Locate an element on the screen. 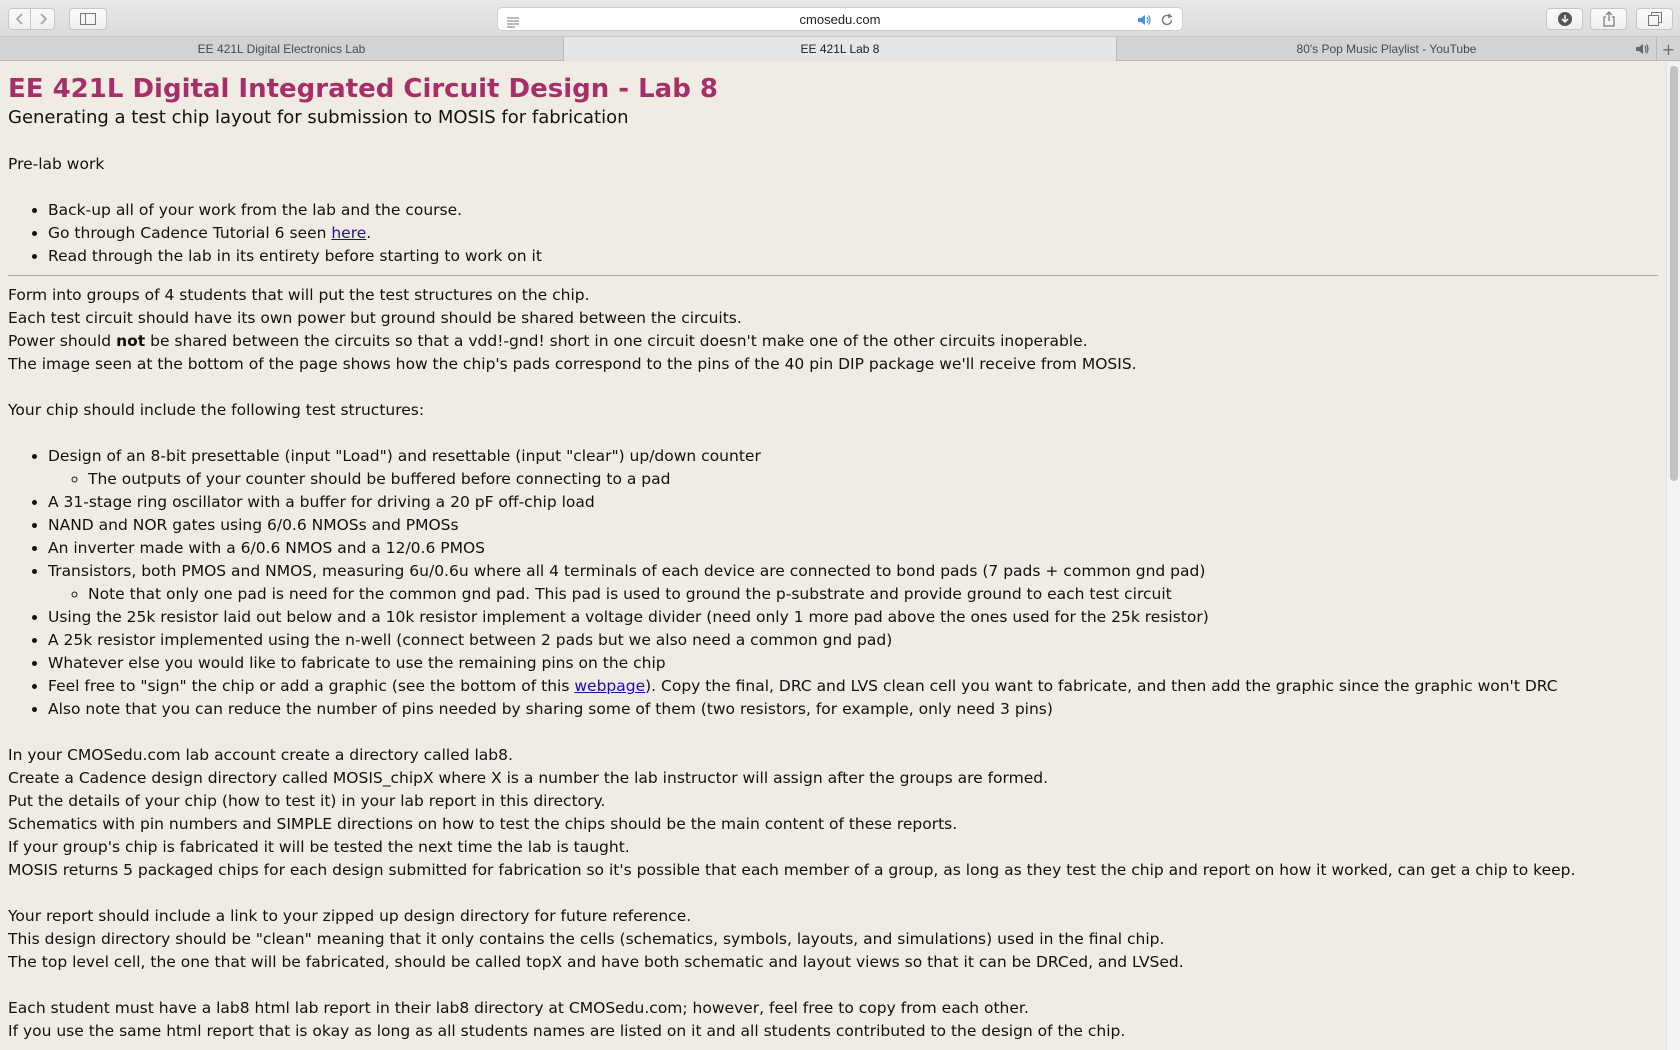 The height and width of the screenshot is (1050, 1680). sidebar-button is located at coordinates (88, 19).